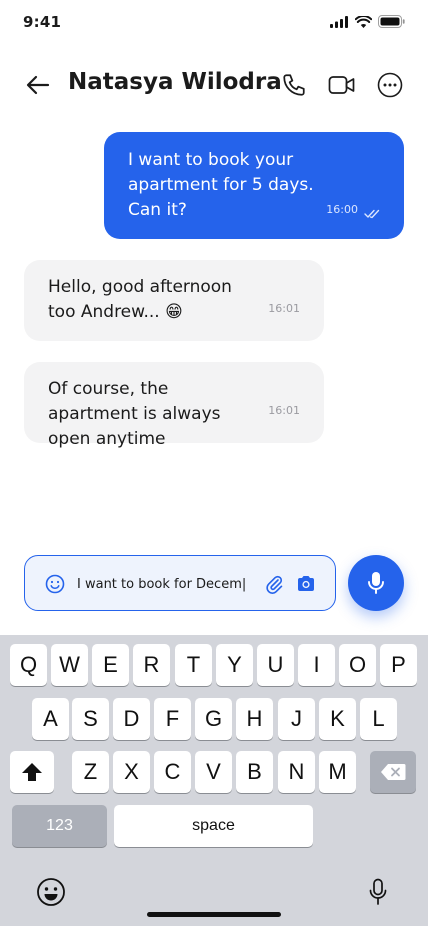 The image size is (428, 926). I want to click on key-r: R, so click(151, 665).